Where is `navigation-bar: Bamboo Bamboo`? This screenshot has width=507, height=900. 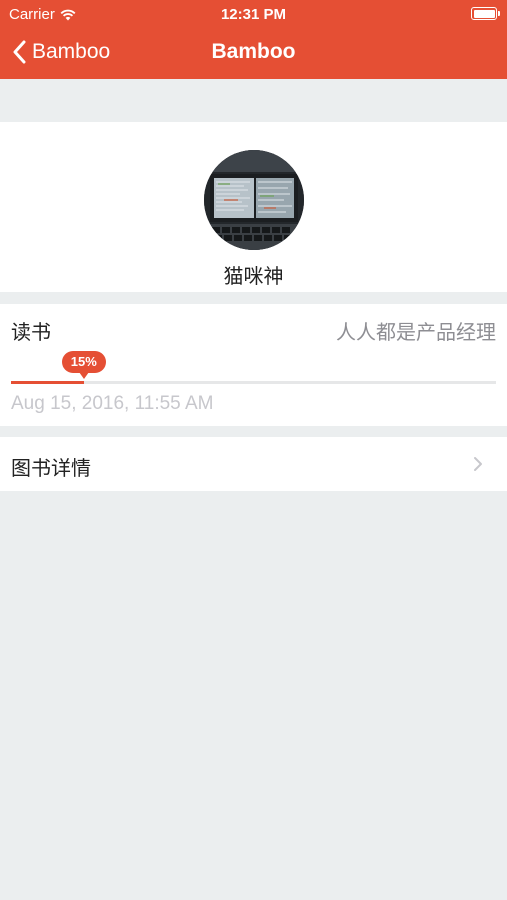
navigation-bar: Bamboo Bamboo is located at coordinates (253, 53).